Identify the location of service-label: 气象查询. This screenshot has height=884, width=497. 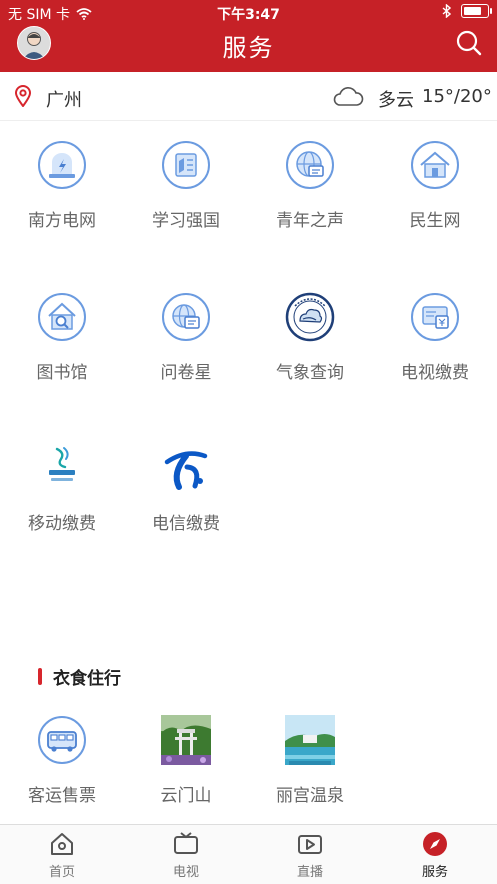
(310, 373).